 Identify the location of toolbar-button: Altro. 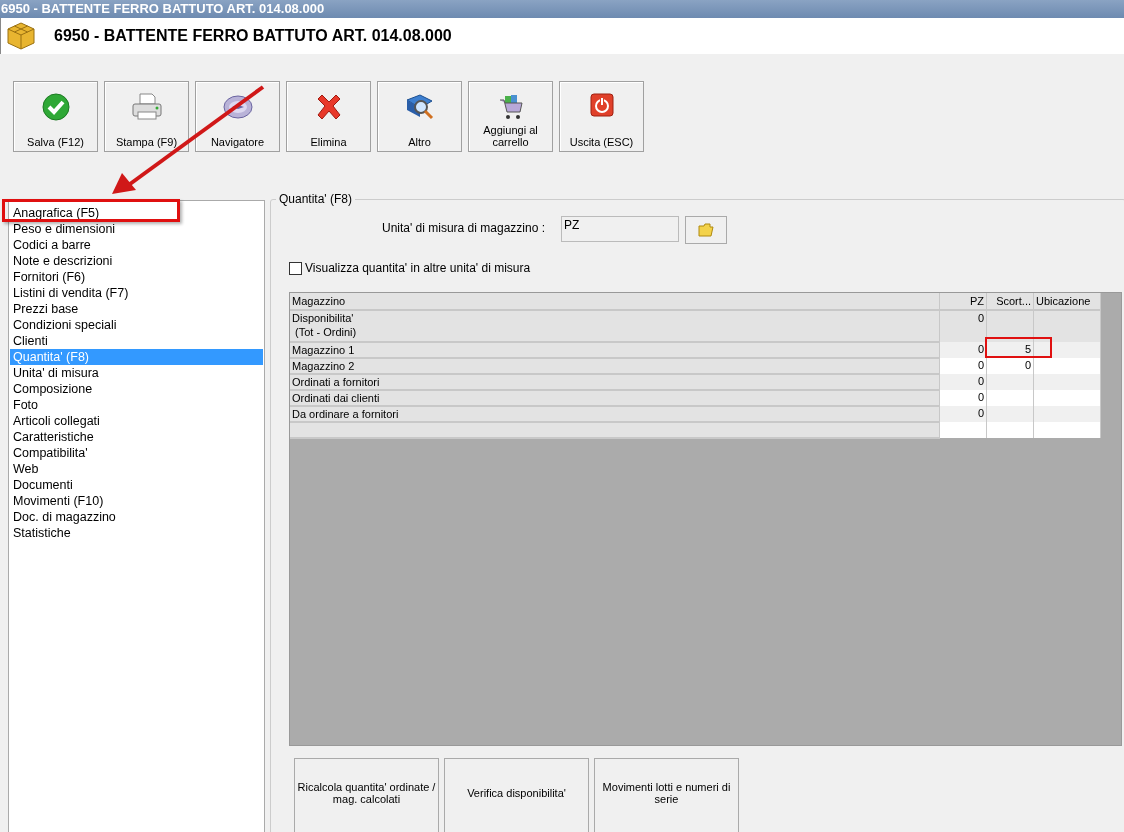
(419, 116).